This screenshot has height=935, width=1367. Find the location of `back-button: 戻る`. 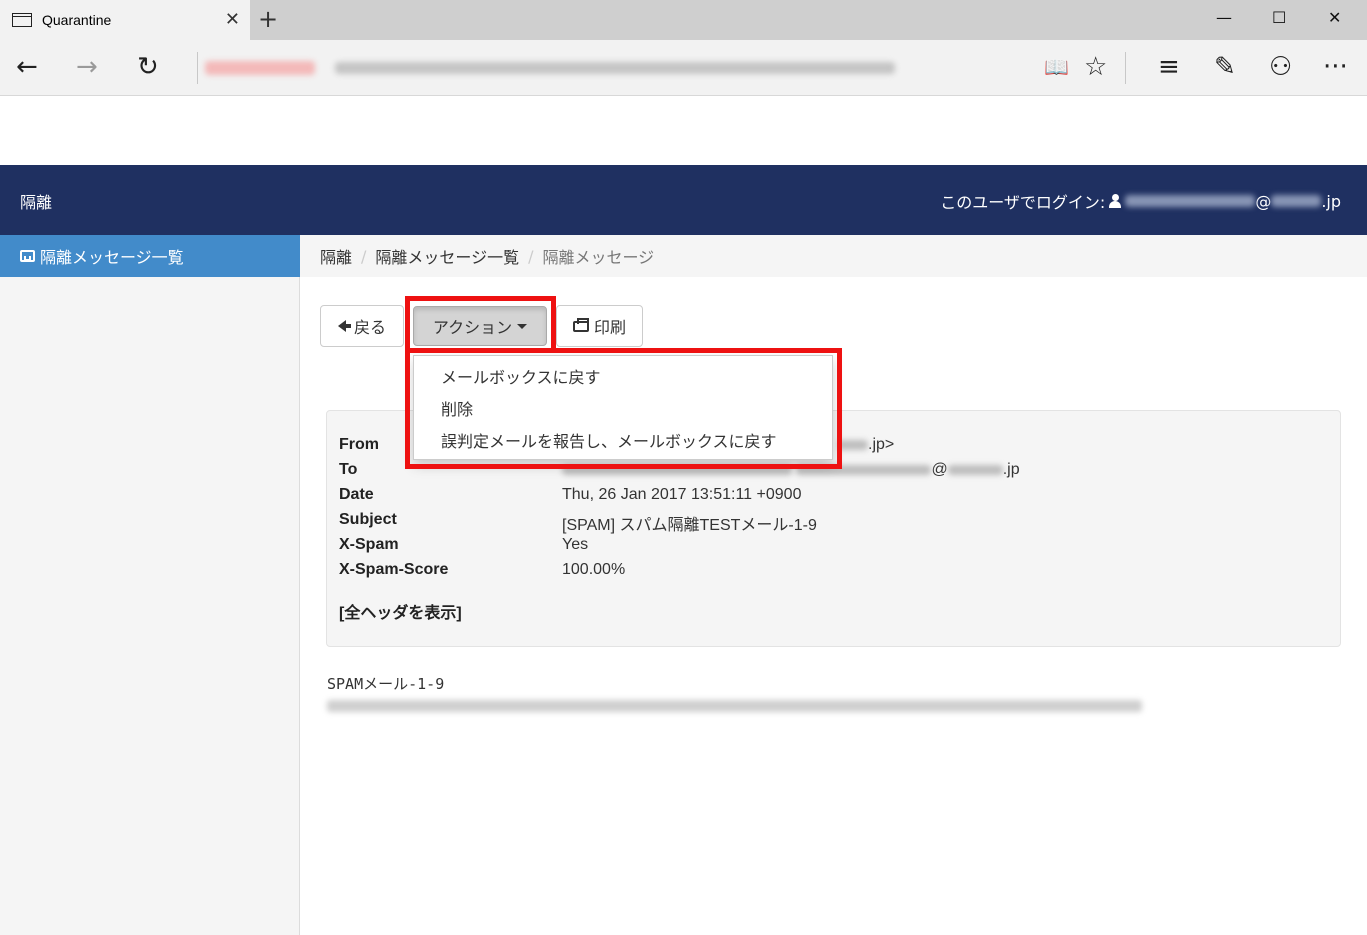

back-button: 戻る is located at coordinates (362, 326).